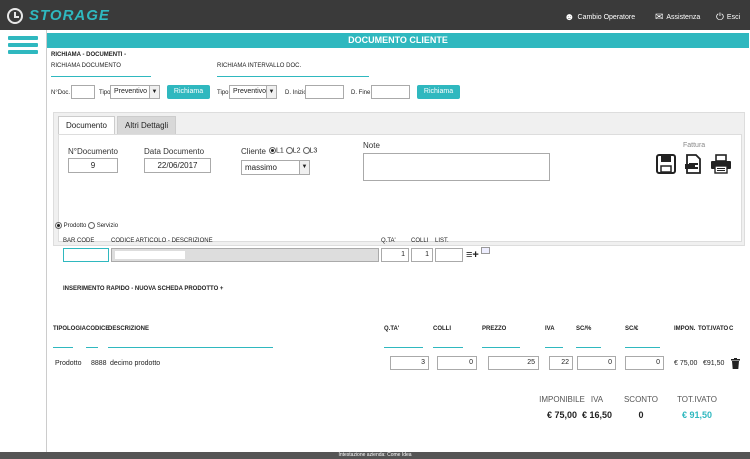  What do you see at coordinates (632, 329) in the screenshot?
I see `th-sc-eur: SC/€` at bounding box center [632, 329].